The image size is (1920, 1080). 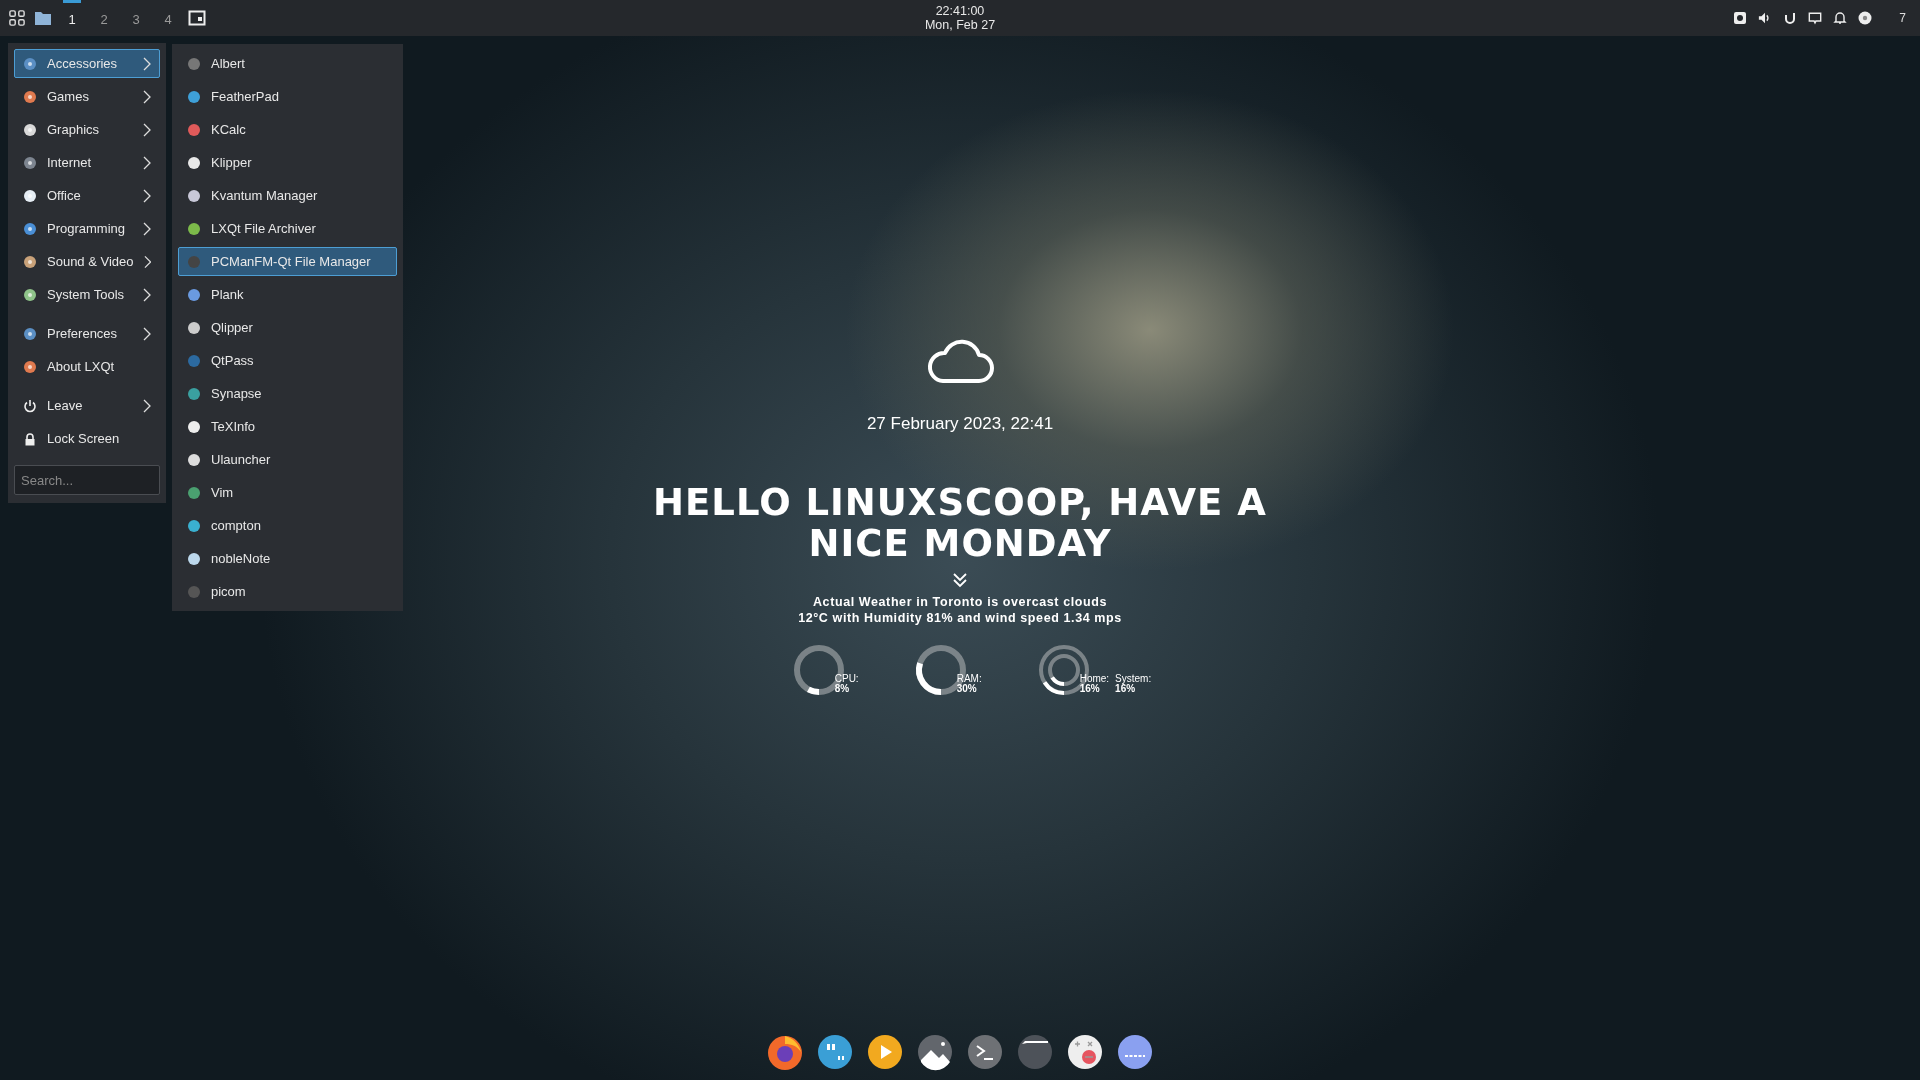 I want to click on greeting-heading: HELLO LINUXSCOOP, HAVE A NICE MONDAY, so click(x=960, y=523).